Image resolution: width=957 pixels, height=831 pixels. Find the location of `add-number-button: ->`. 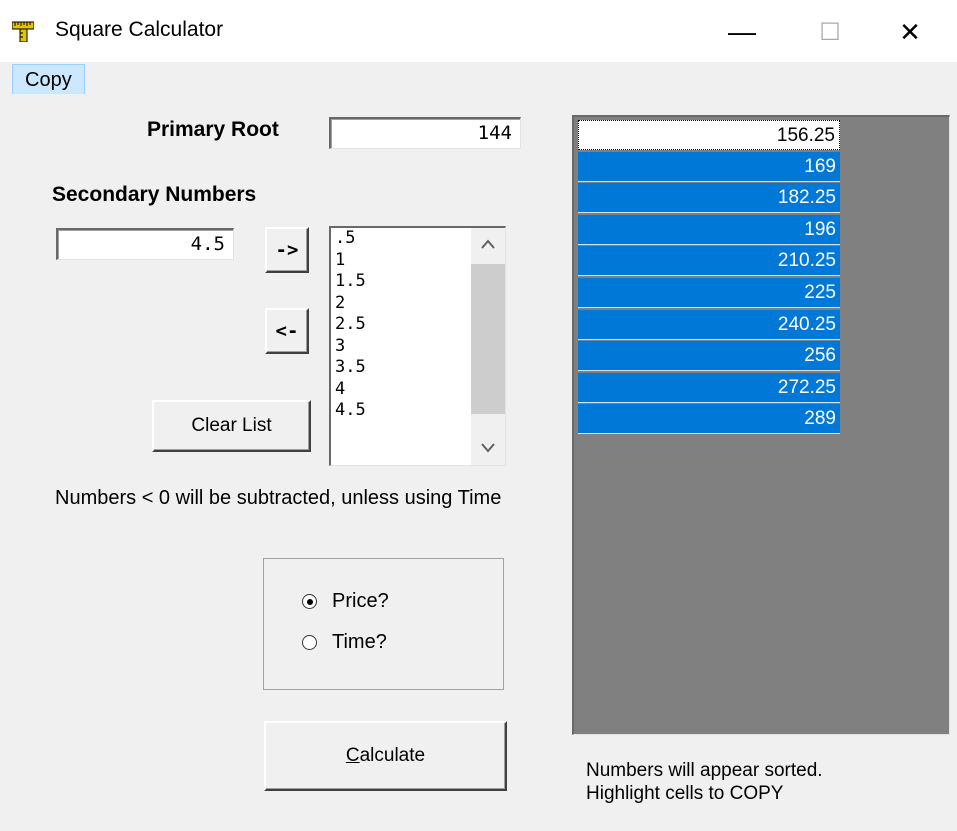

add-number-button: -> is located at coordinates (287, 250).